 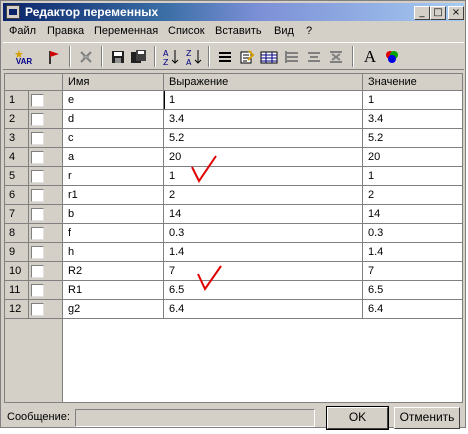 What do you see at coordinates (225, 57) in the screenshot?
I see `list-icon` at bounding box center [225, 57].